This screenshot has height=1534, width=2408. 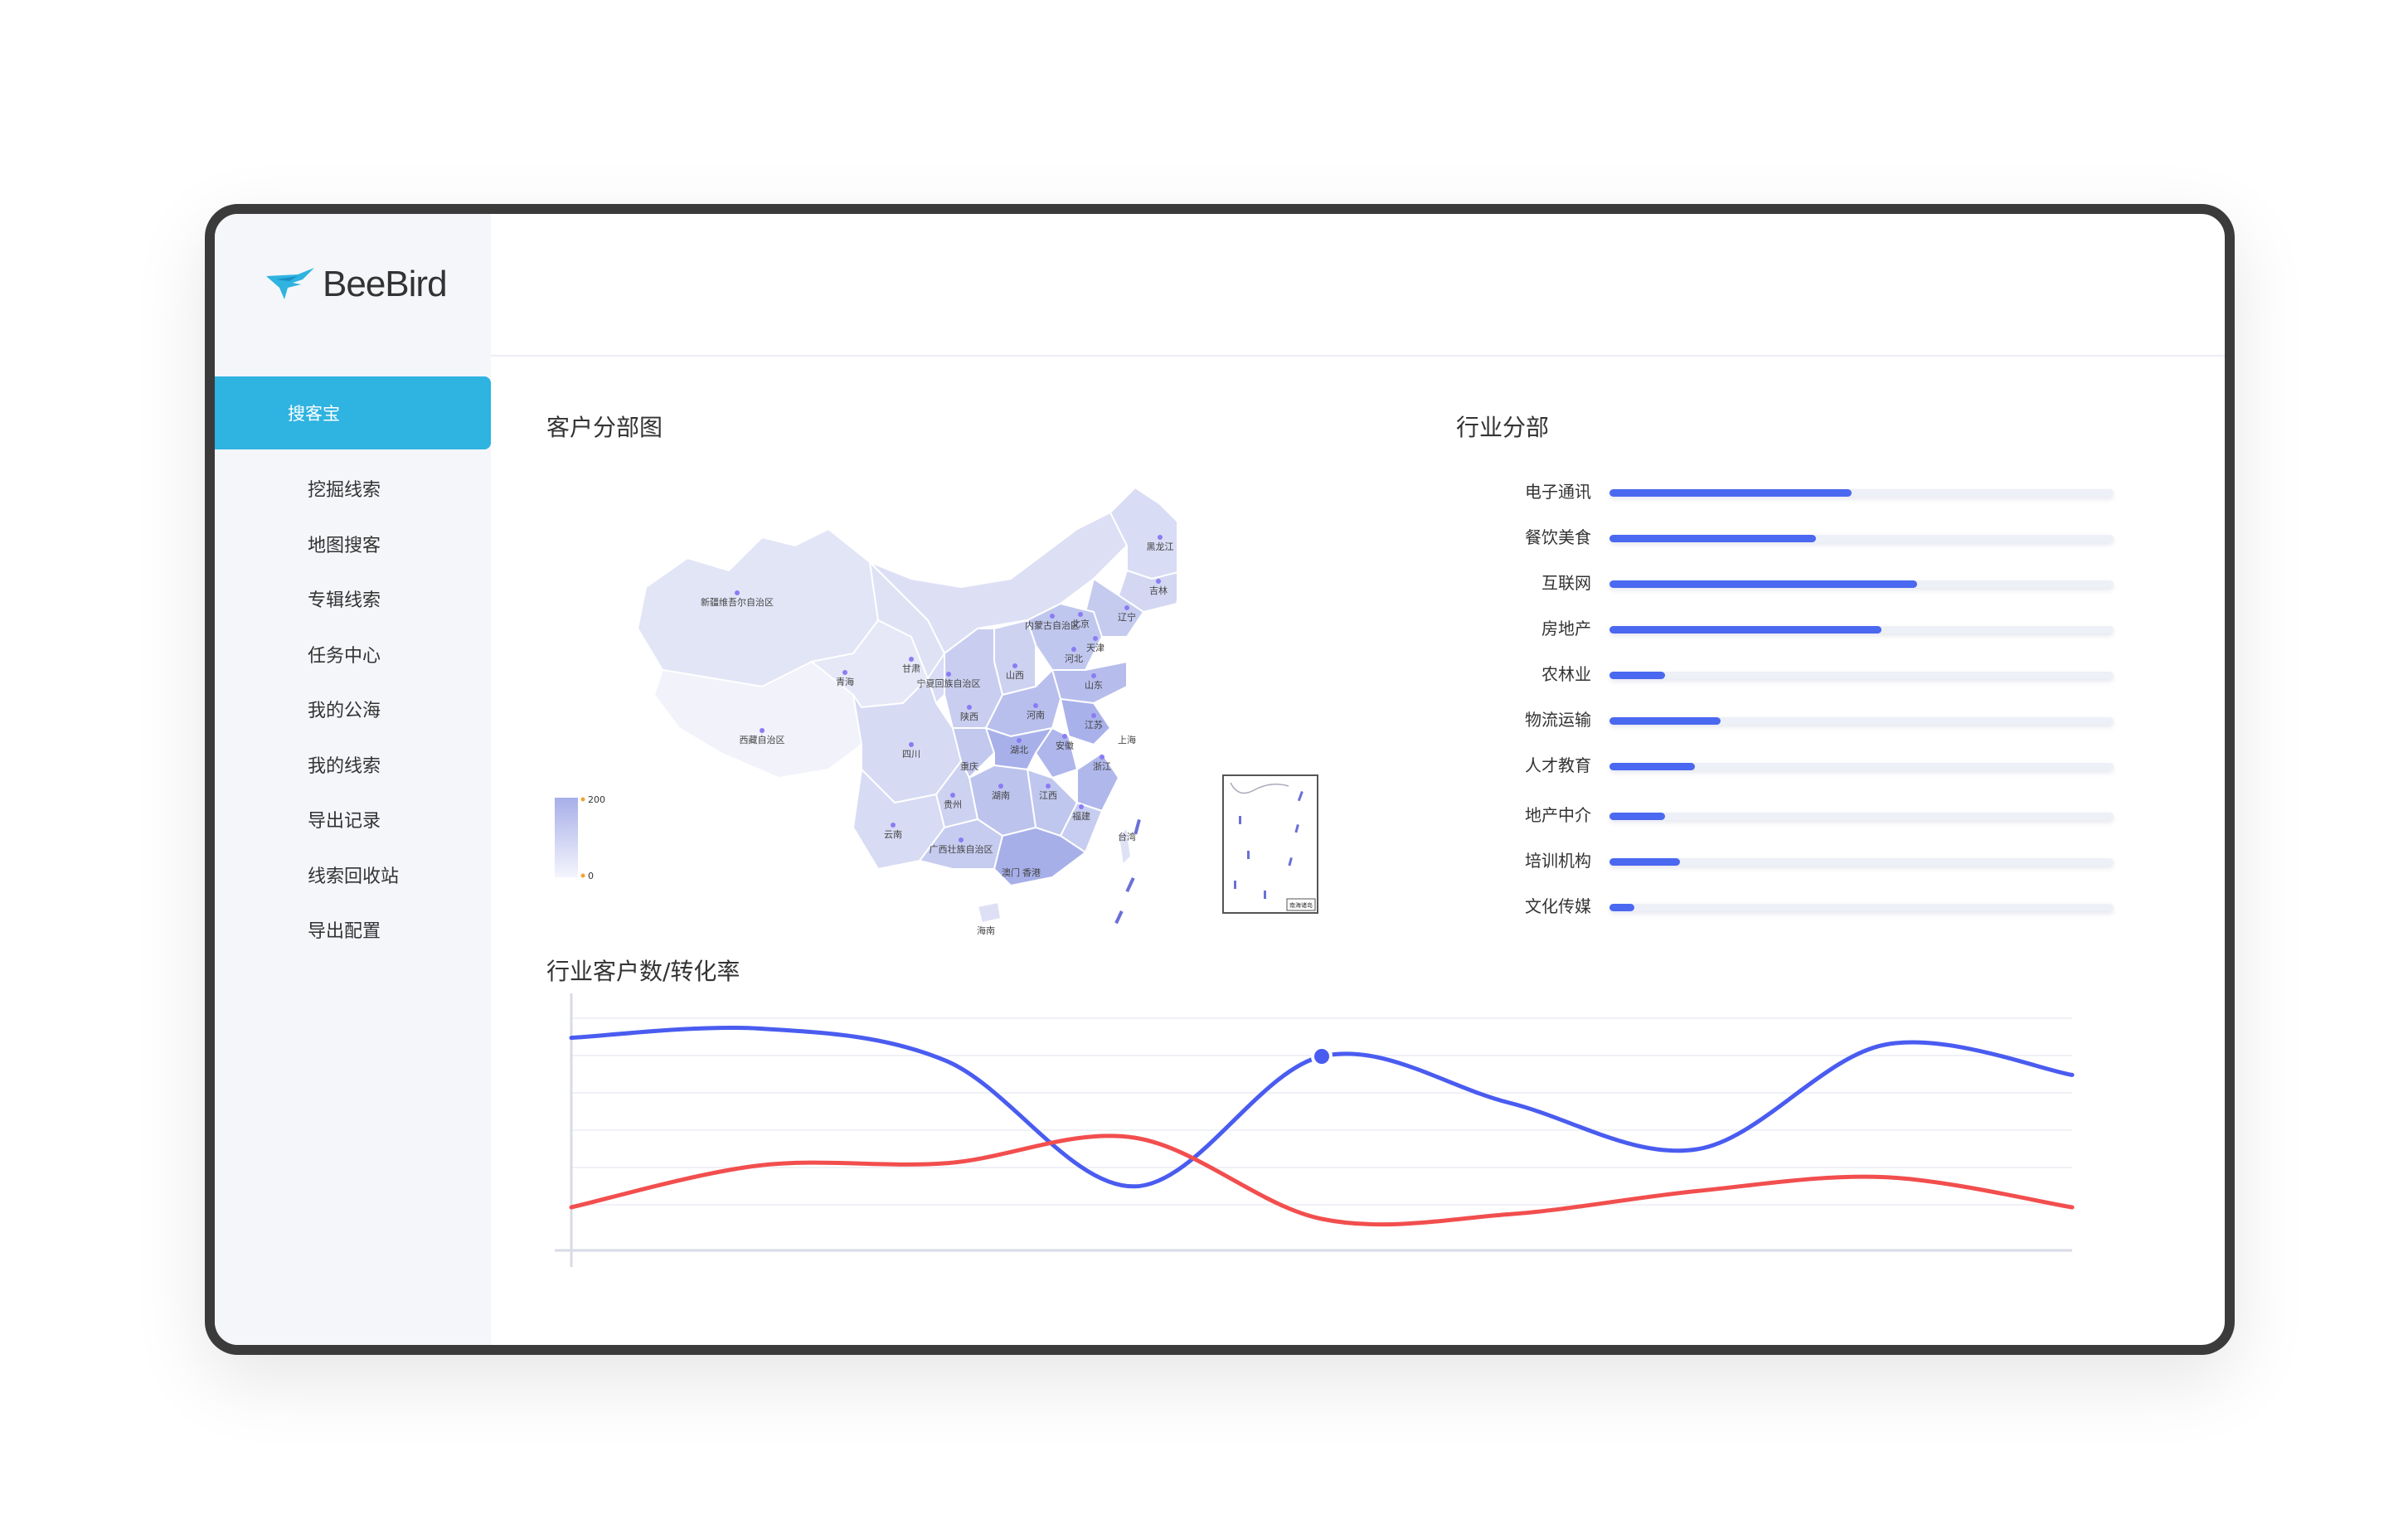 What do you see at coordinates (1096, 638) in the screenshot?
I see `marker-tianjin` at bounding box center [1096, 638].